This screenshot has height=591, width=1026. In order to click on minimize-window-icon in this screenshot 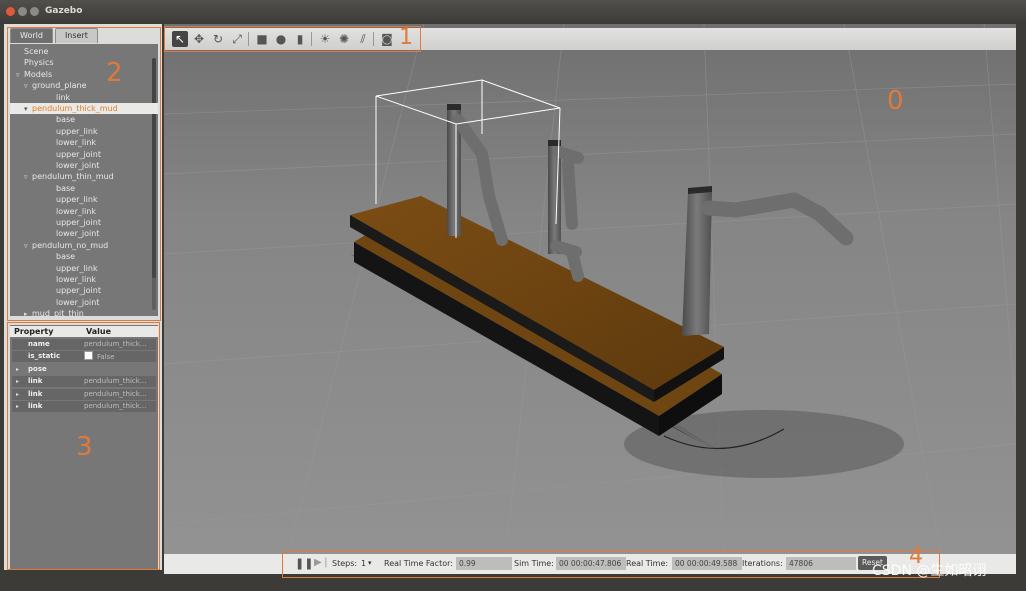, I will do `click(22, 11)`.